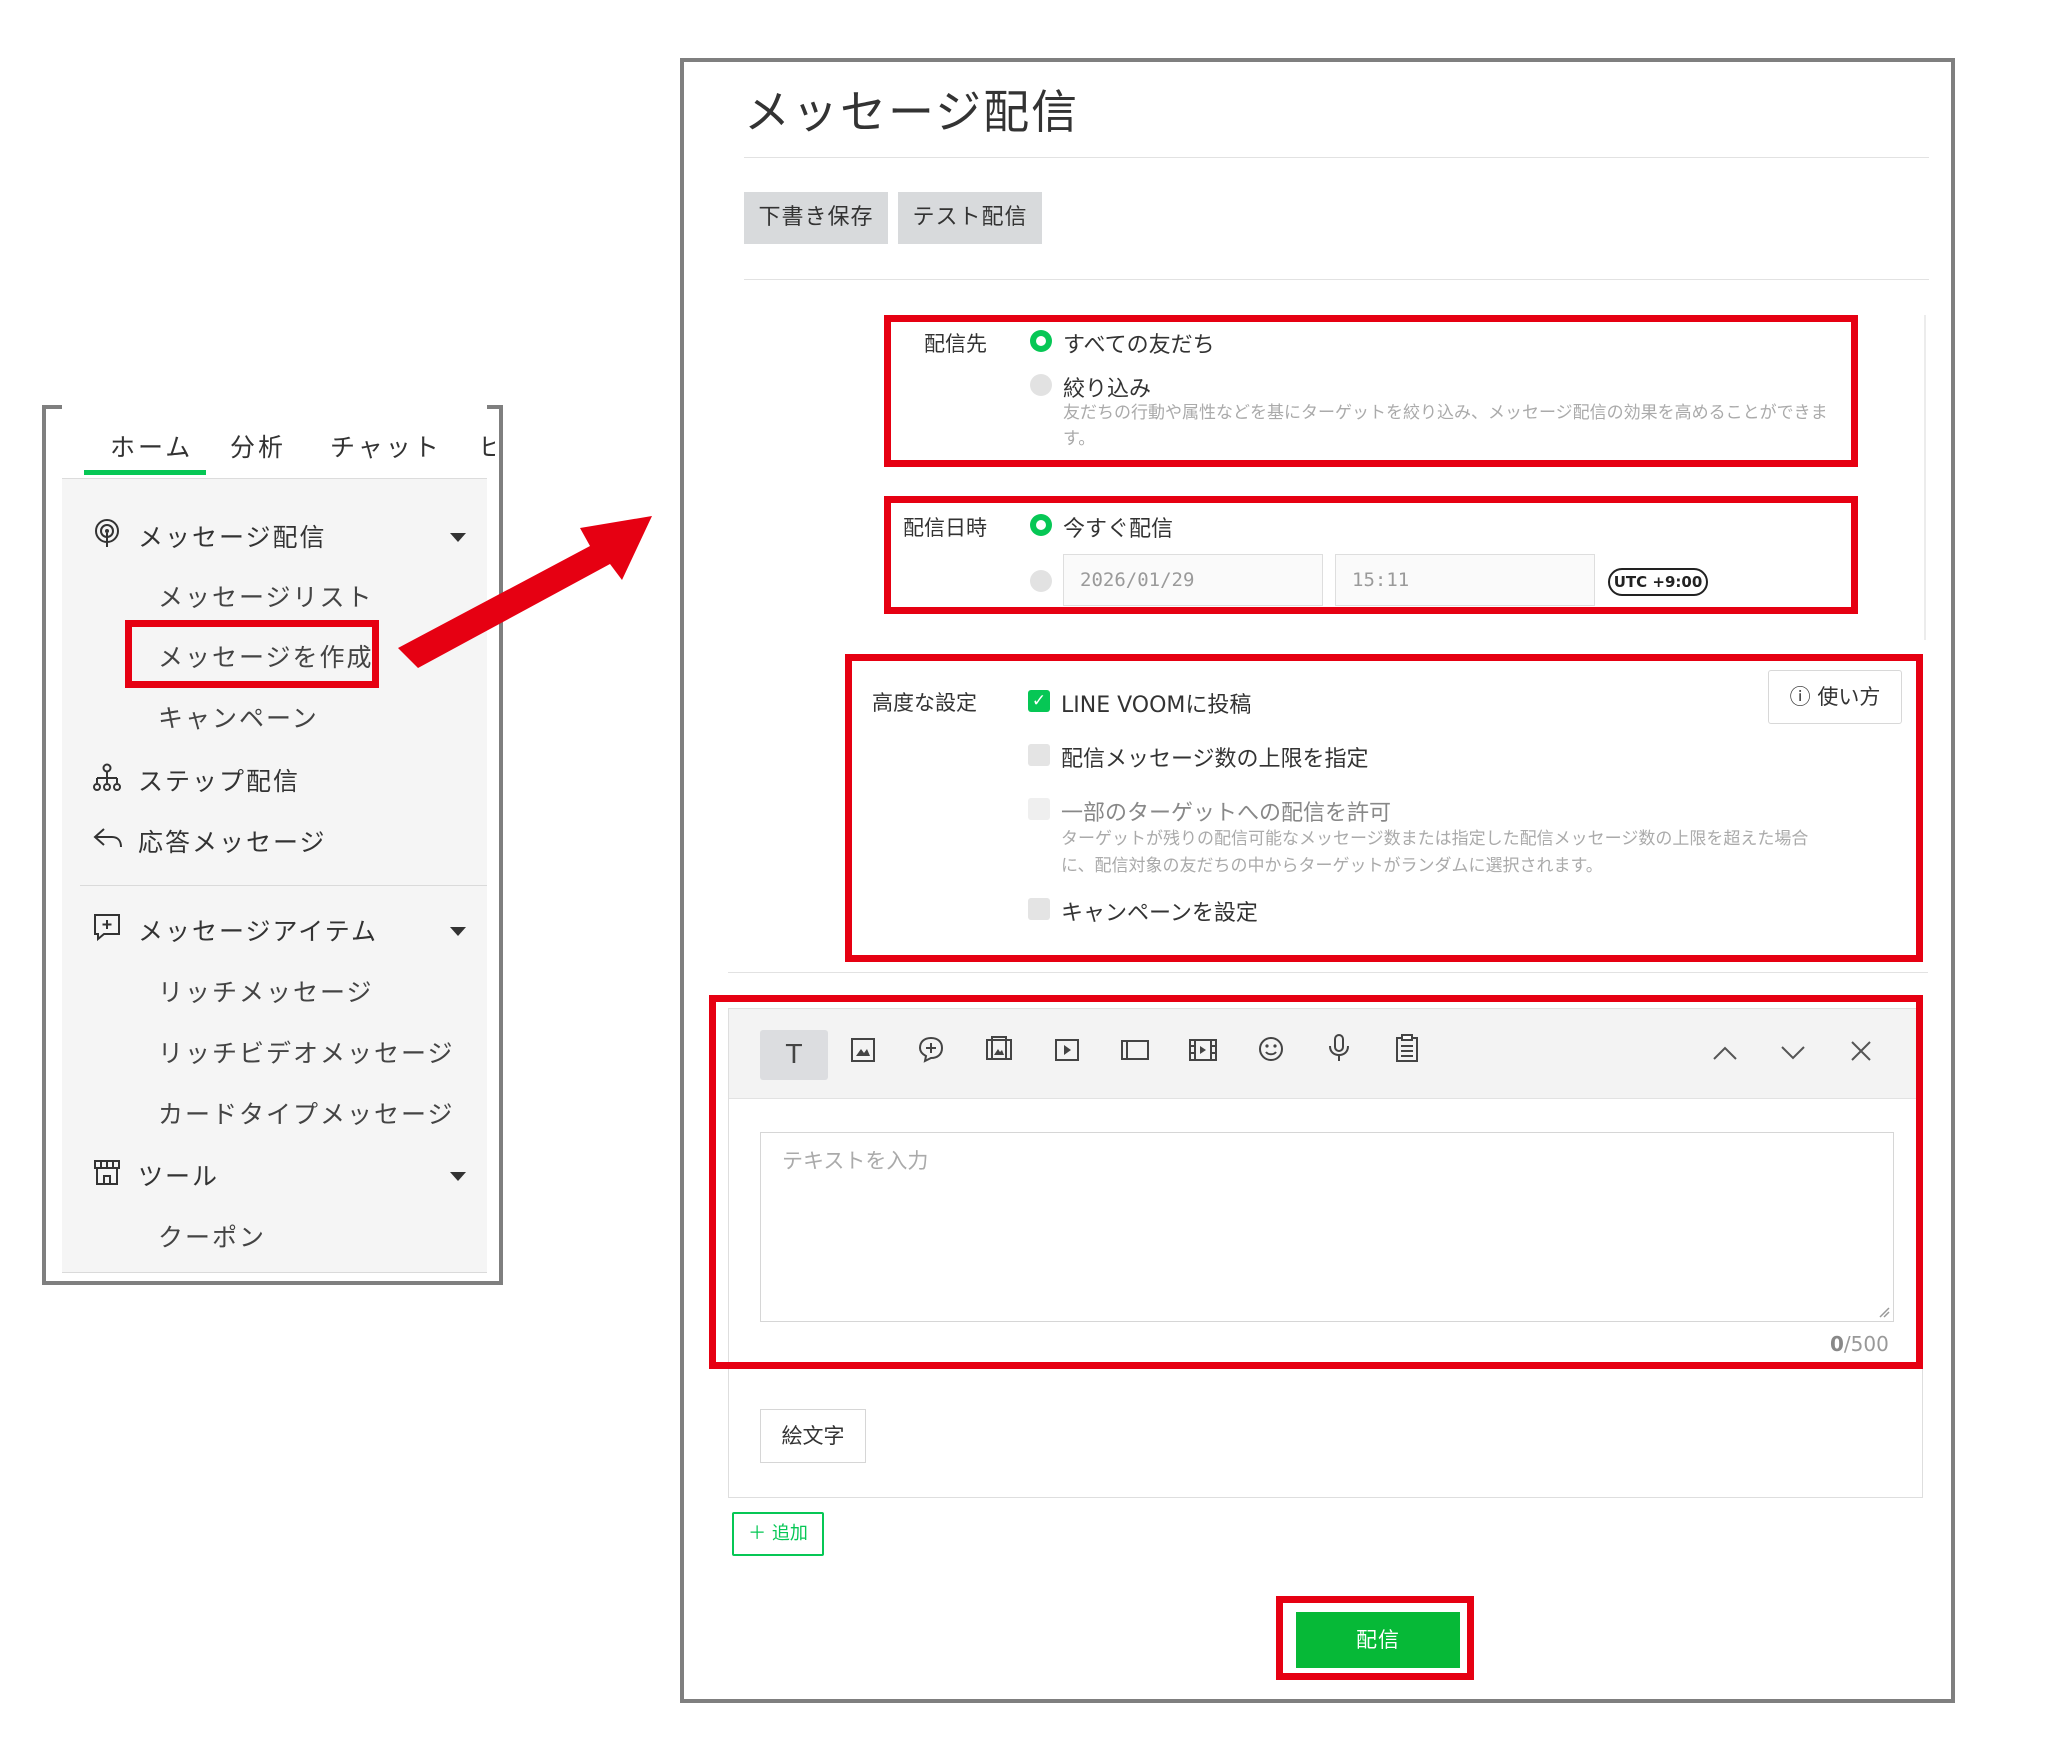  I want to click on pointer-arrow, so click(525, 592).